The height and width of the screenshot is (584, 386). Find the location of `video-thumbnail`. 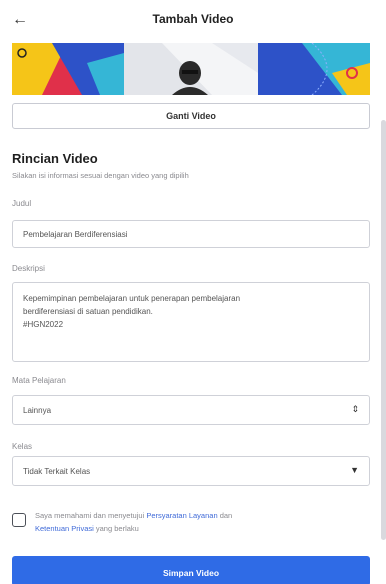

video-thumbnail is located at coordinates (191, 69).